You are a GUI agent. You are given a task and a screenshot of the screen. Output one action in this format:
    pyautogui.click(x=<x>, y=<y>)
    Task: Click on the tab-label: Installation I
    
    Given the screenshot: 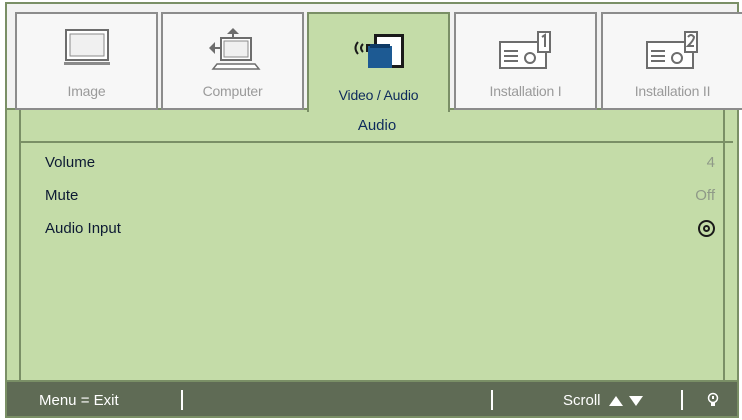 What is the action you would take?
    pyautogui.click(x=525, y=91)
    